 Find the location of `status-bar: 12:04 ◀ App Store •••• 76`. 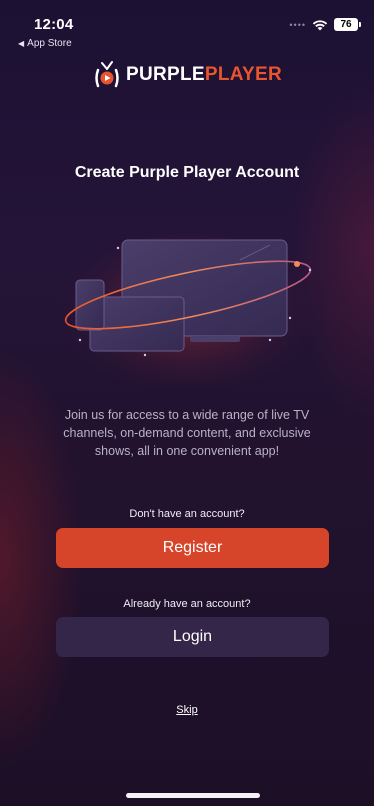

status-bar: 12:04 ◀ App Store •••• 76 is located at coordinates (187, 25).